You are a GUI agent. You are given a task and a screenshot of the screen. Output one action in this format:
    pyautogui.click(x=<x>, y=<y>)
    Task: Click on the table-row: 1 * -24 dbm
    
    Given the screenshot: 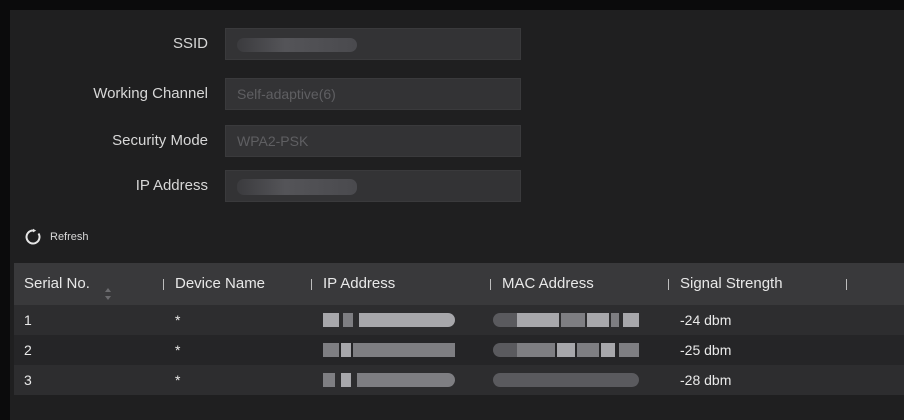 What is the action you would take?
    pyautogui.click(x=459, y=320)
    